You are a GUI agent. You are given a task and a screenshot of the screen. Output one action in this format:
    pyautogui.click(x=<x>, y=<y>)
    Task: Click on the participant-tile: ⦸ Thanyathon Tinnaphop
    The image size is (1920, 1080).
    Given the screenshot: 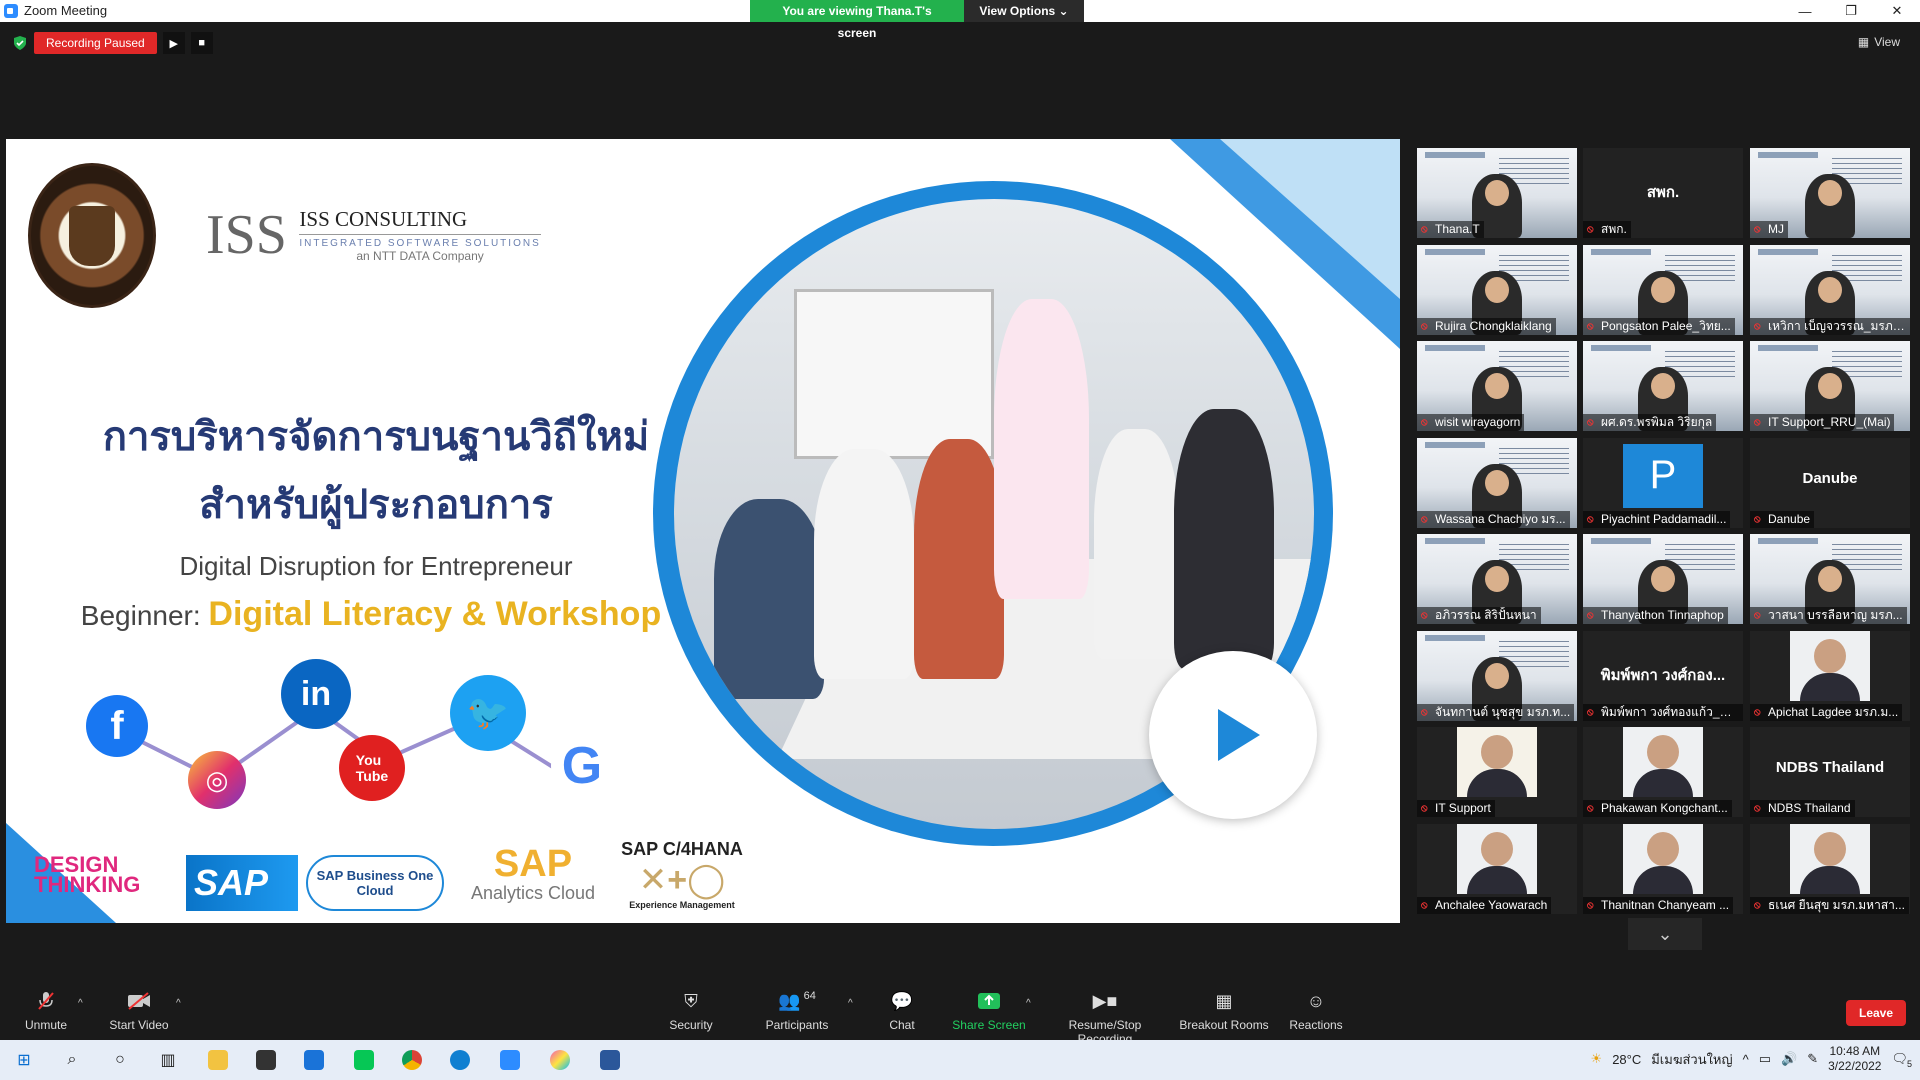 What is the action you would take?
    pyautogui.click(x=1663, y=579)
    